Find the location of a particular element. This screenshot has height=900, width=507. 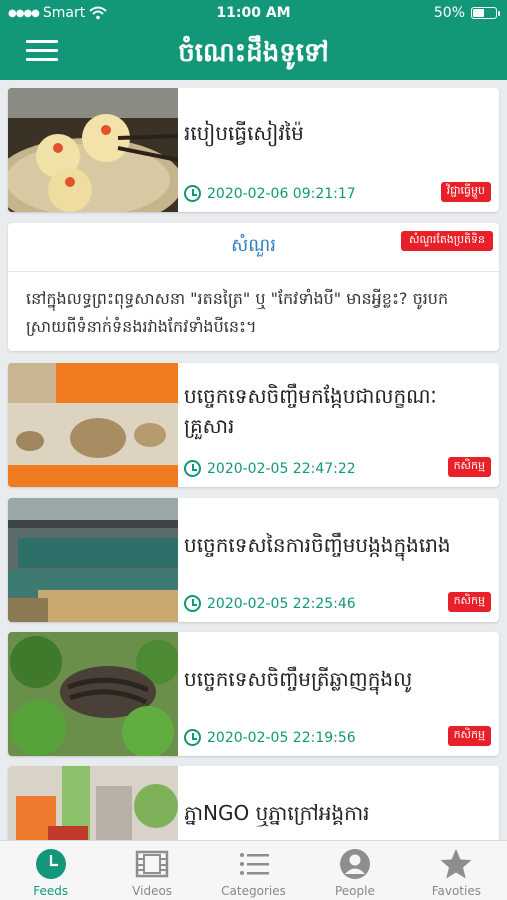

star-icon is located at coordinates (456, 864).